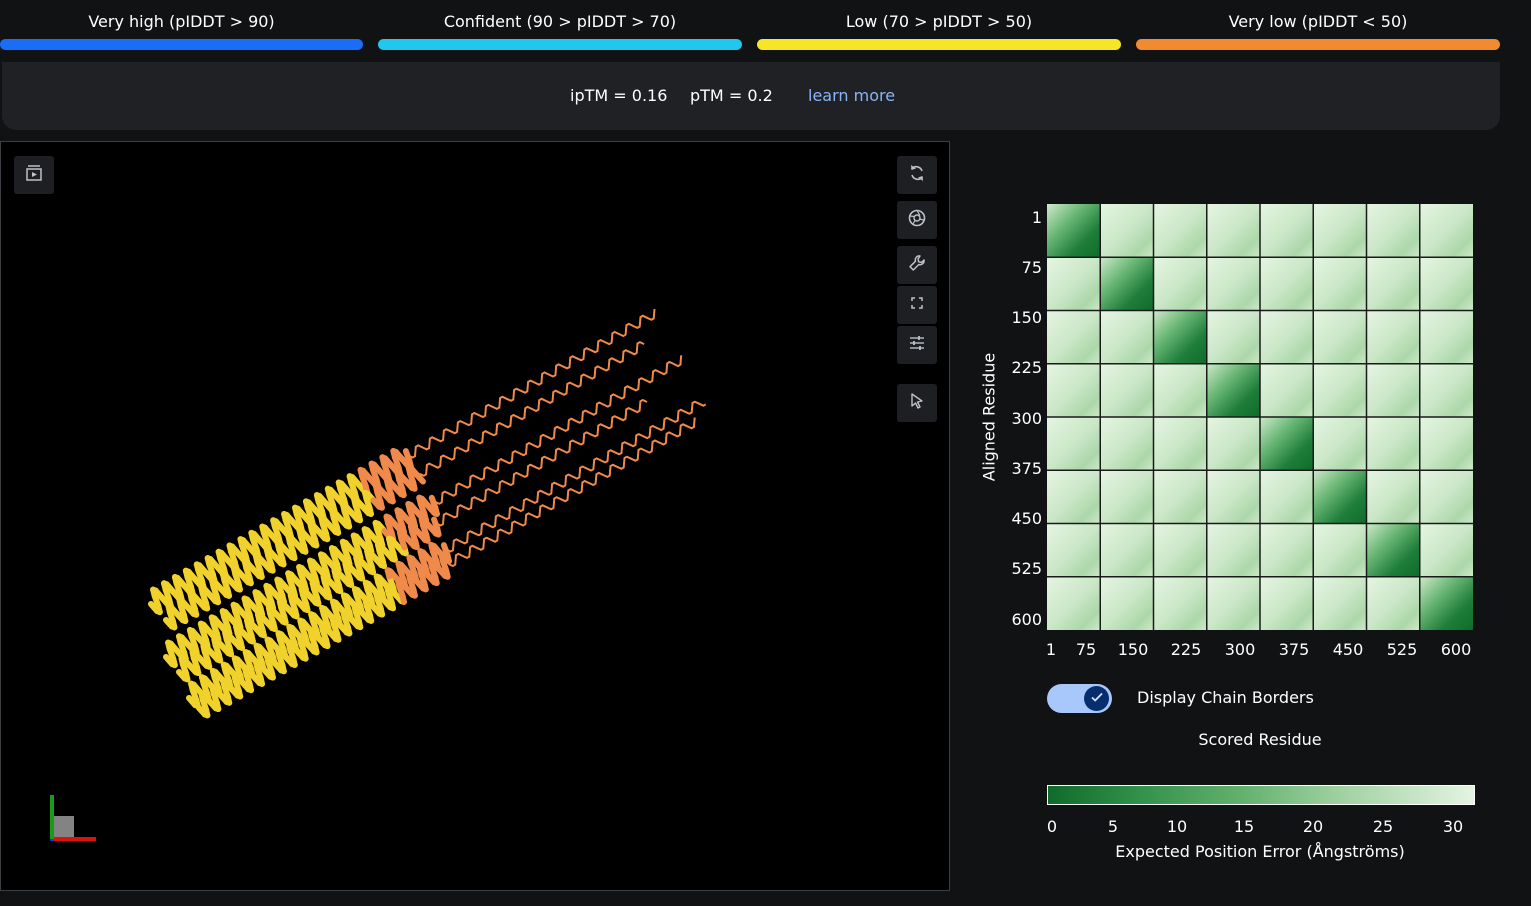 The width and height of the screenshot is (1531, 906). I want to click on colorbar-label: Expected Position Error (Ångströms), so click(1260, 851).